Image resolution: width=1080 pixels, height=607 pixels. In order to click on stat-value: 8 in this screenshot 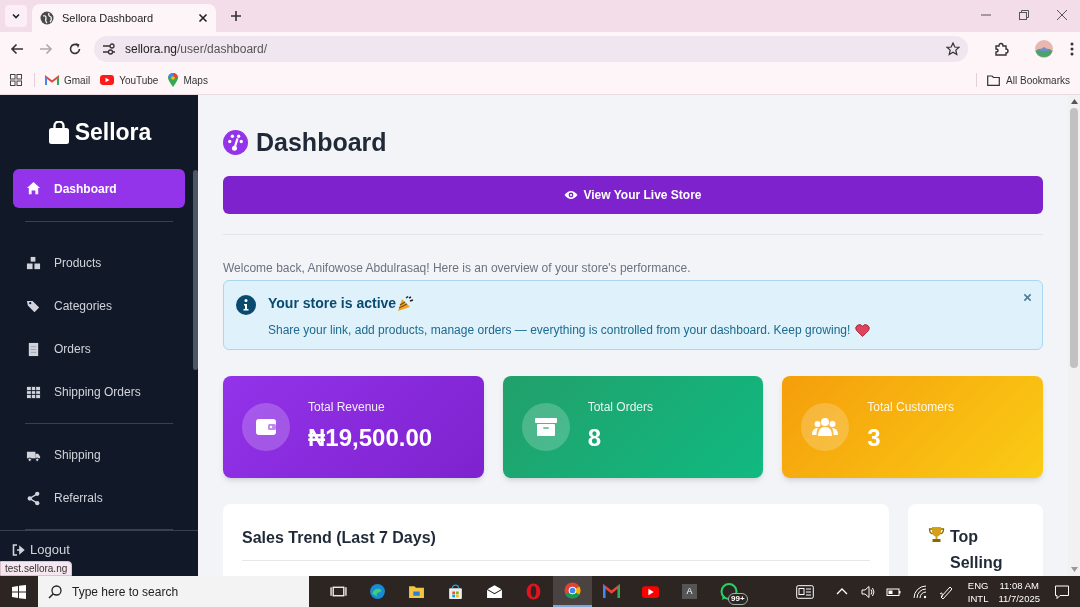, I will do `click(594, 437)`.